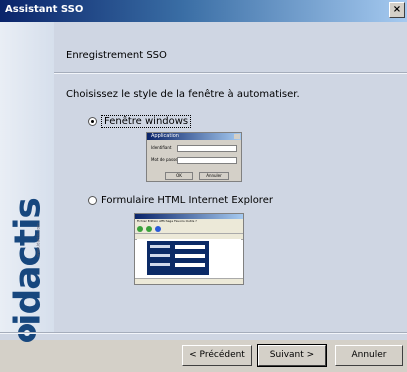 This screenshot has width=407, height=372. I want to click on page-header: Enregistrement SSO, so click(116, 55).